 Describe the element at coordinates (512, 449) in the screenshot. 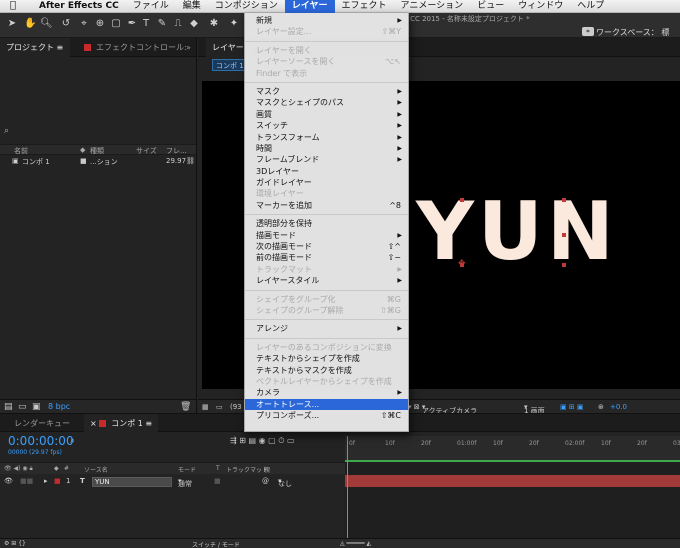

I see `time-ruler: 0f 10f 20f 01:00f 10f 20f 02:00f 10f 20f 03:00f` at that location.